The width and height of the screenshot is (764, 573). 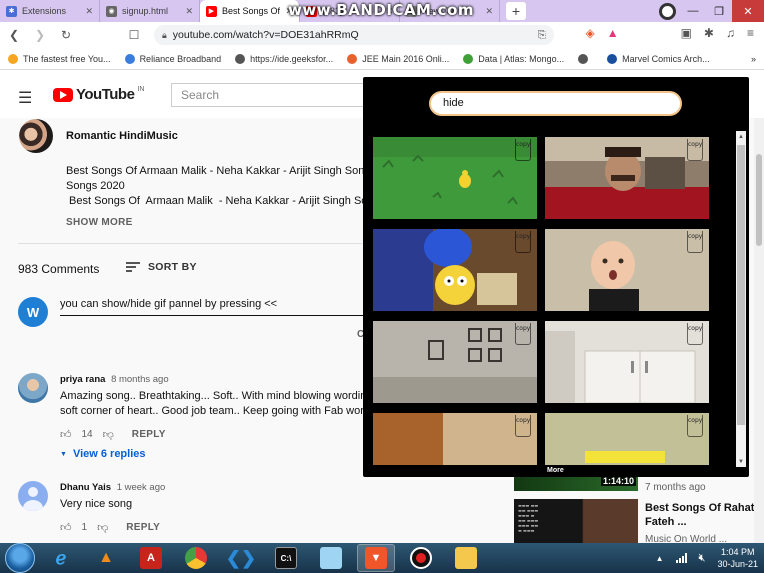 I want to click on minimize-button: —, so click(x=693, y=11).